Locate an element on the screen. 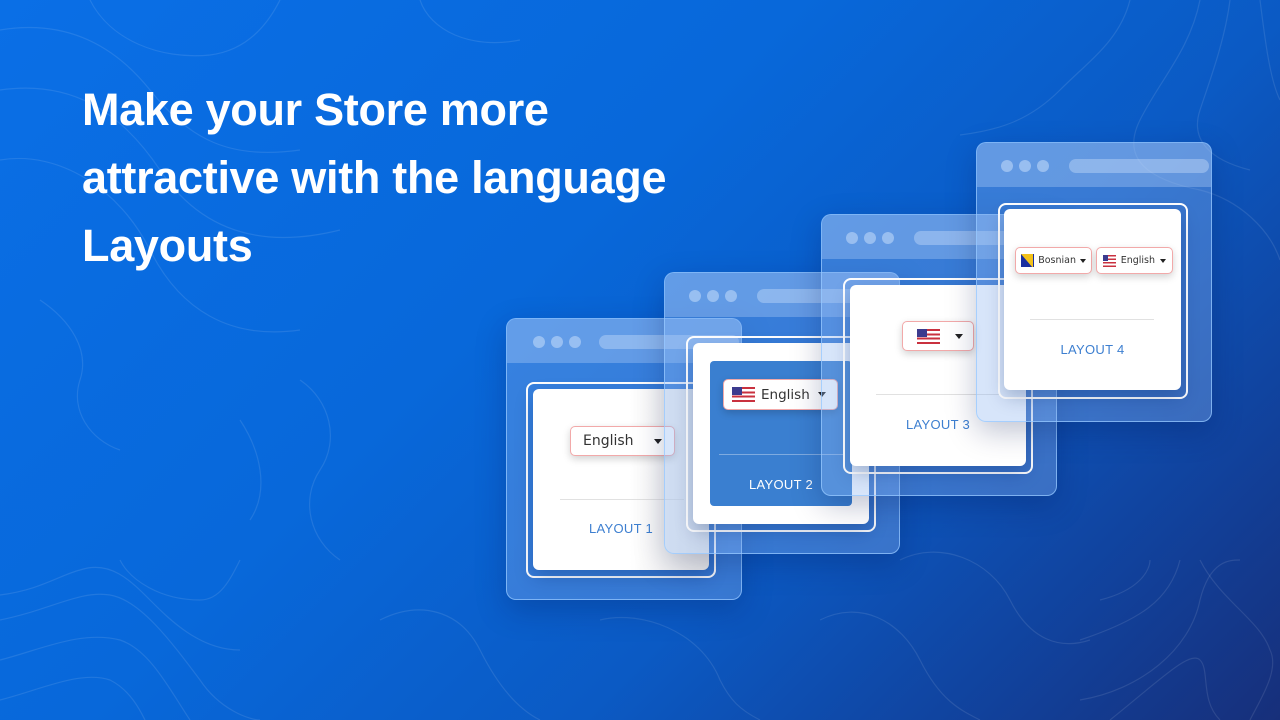 This screenshot has width=1280, height=720. language-dropdown is located at coordinates (938, 336).